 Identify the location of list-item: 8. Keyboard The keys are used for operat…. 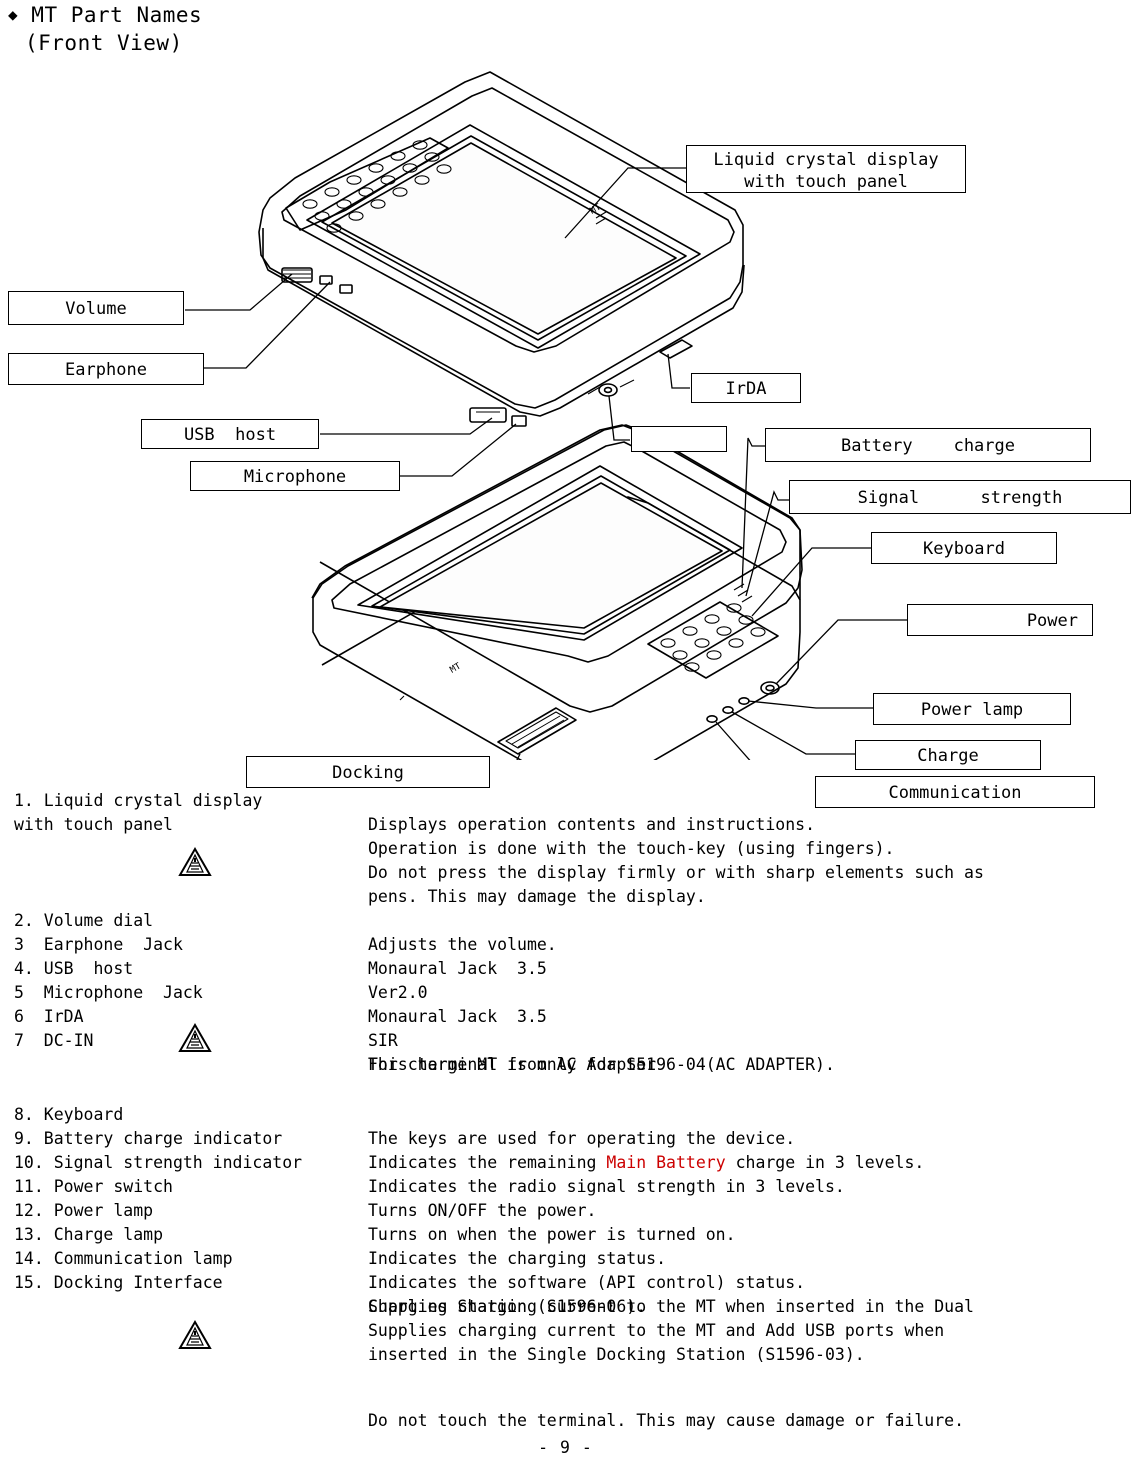
(565, 1113).